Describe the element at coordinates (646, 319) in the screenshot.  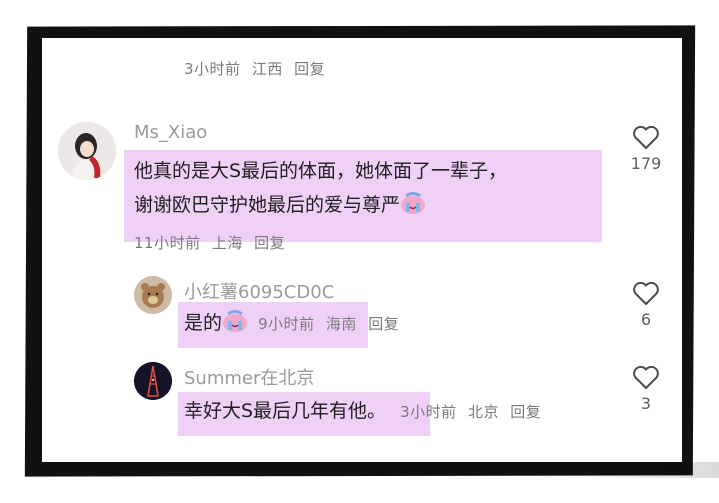
I see `like-count: 6` at that location.